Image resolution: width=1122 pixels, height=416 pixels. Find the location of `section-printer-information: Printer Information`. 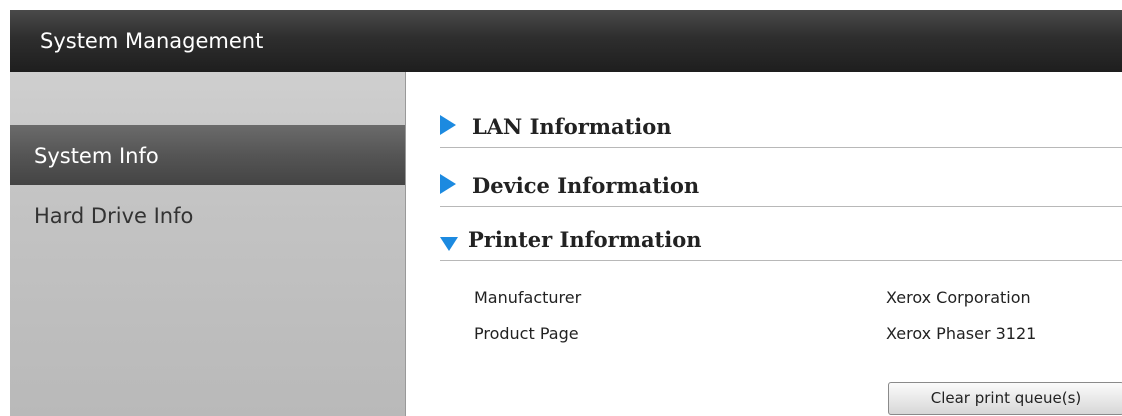

section-printer-information: Printer Information is located at coordinates (781, 237).